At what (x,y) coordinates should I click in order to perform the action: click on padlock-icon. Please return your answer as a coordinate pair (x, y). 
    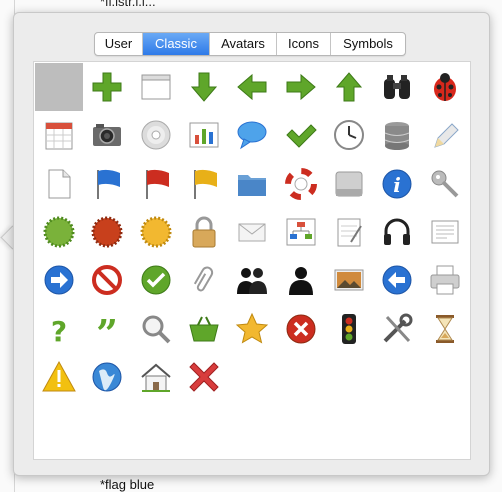
    Looking at the image, I should click on (204, 232).